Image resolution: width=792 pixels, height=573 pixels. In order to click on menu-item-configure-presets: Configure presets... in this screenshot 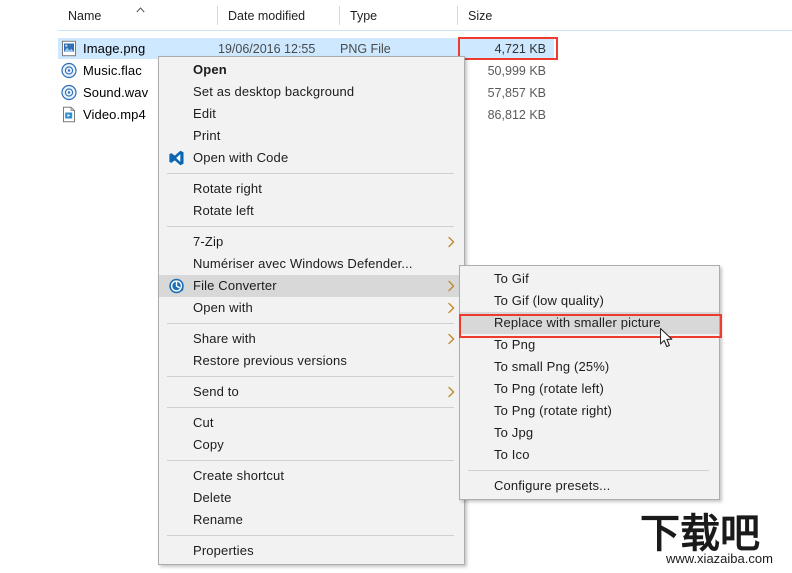, I will do `click(589, 486)`.